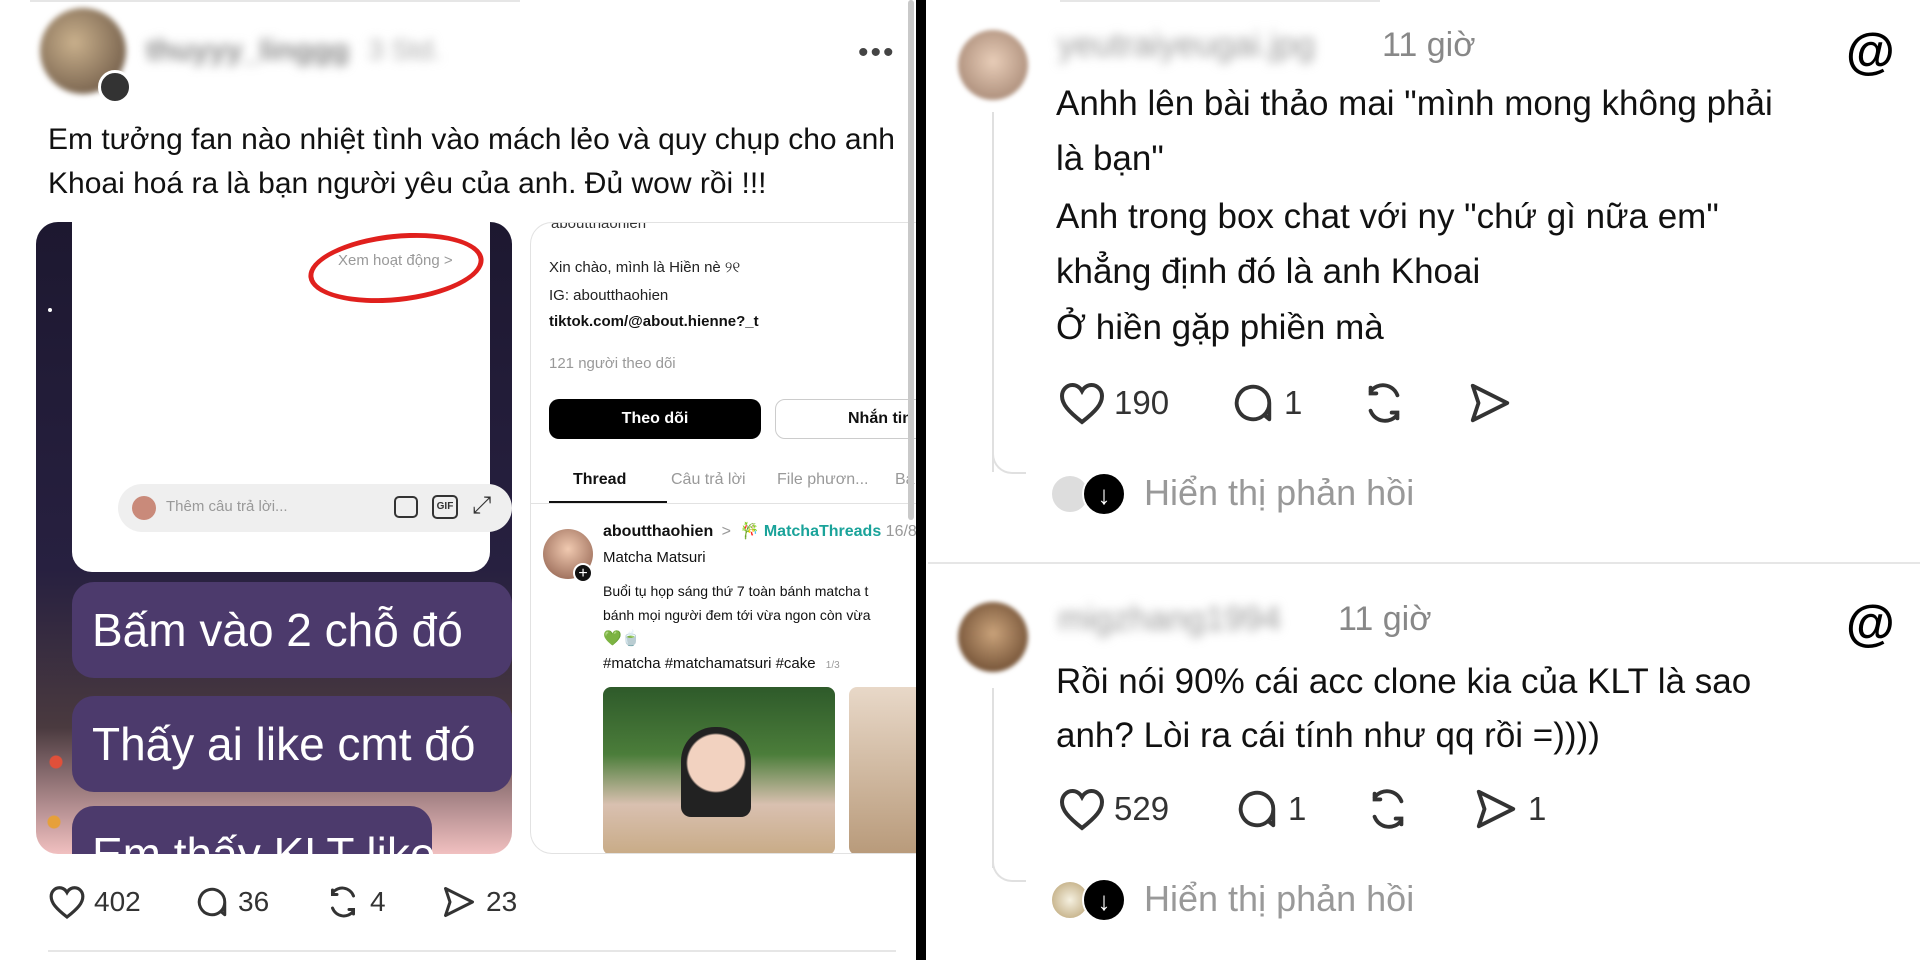 This screenshot has width=1920, height=960. I want to click on thread-post-user: aboutthaohien > 🎋 MatchaThreads 16/8, so click(759, 531).